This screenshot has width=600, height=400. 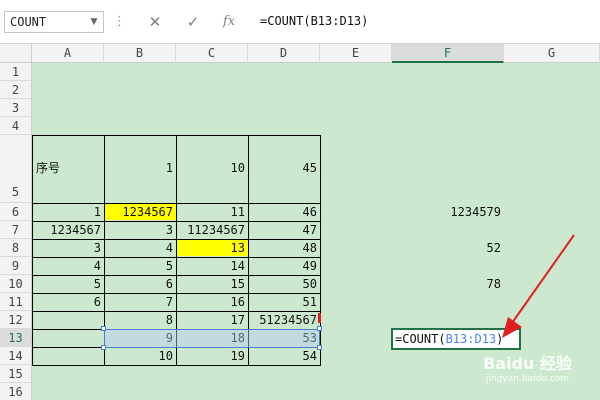 What do you see at coordinates (140, 302) in the screenshot?
I see `cell-b11: 7` at bounding box center [140, 302].